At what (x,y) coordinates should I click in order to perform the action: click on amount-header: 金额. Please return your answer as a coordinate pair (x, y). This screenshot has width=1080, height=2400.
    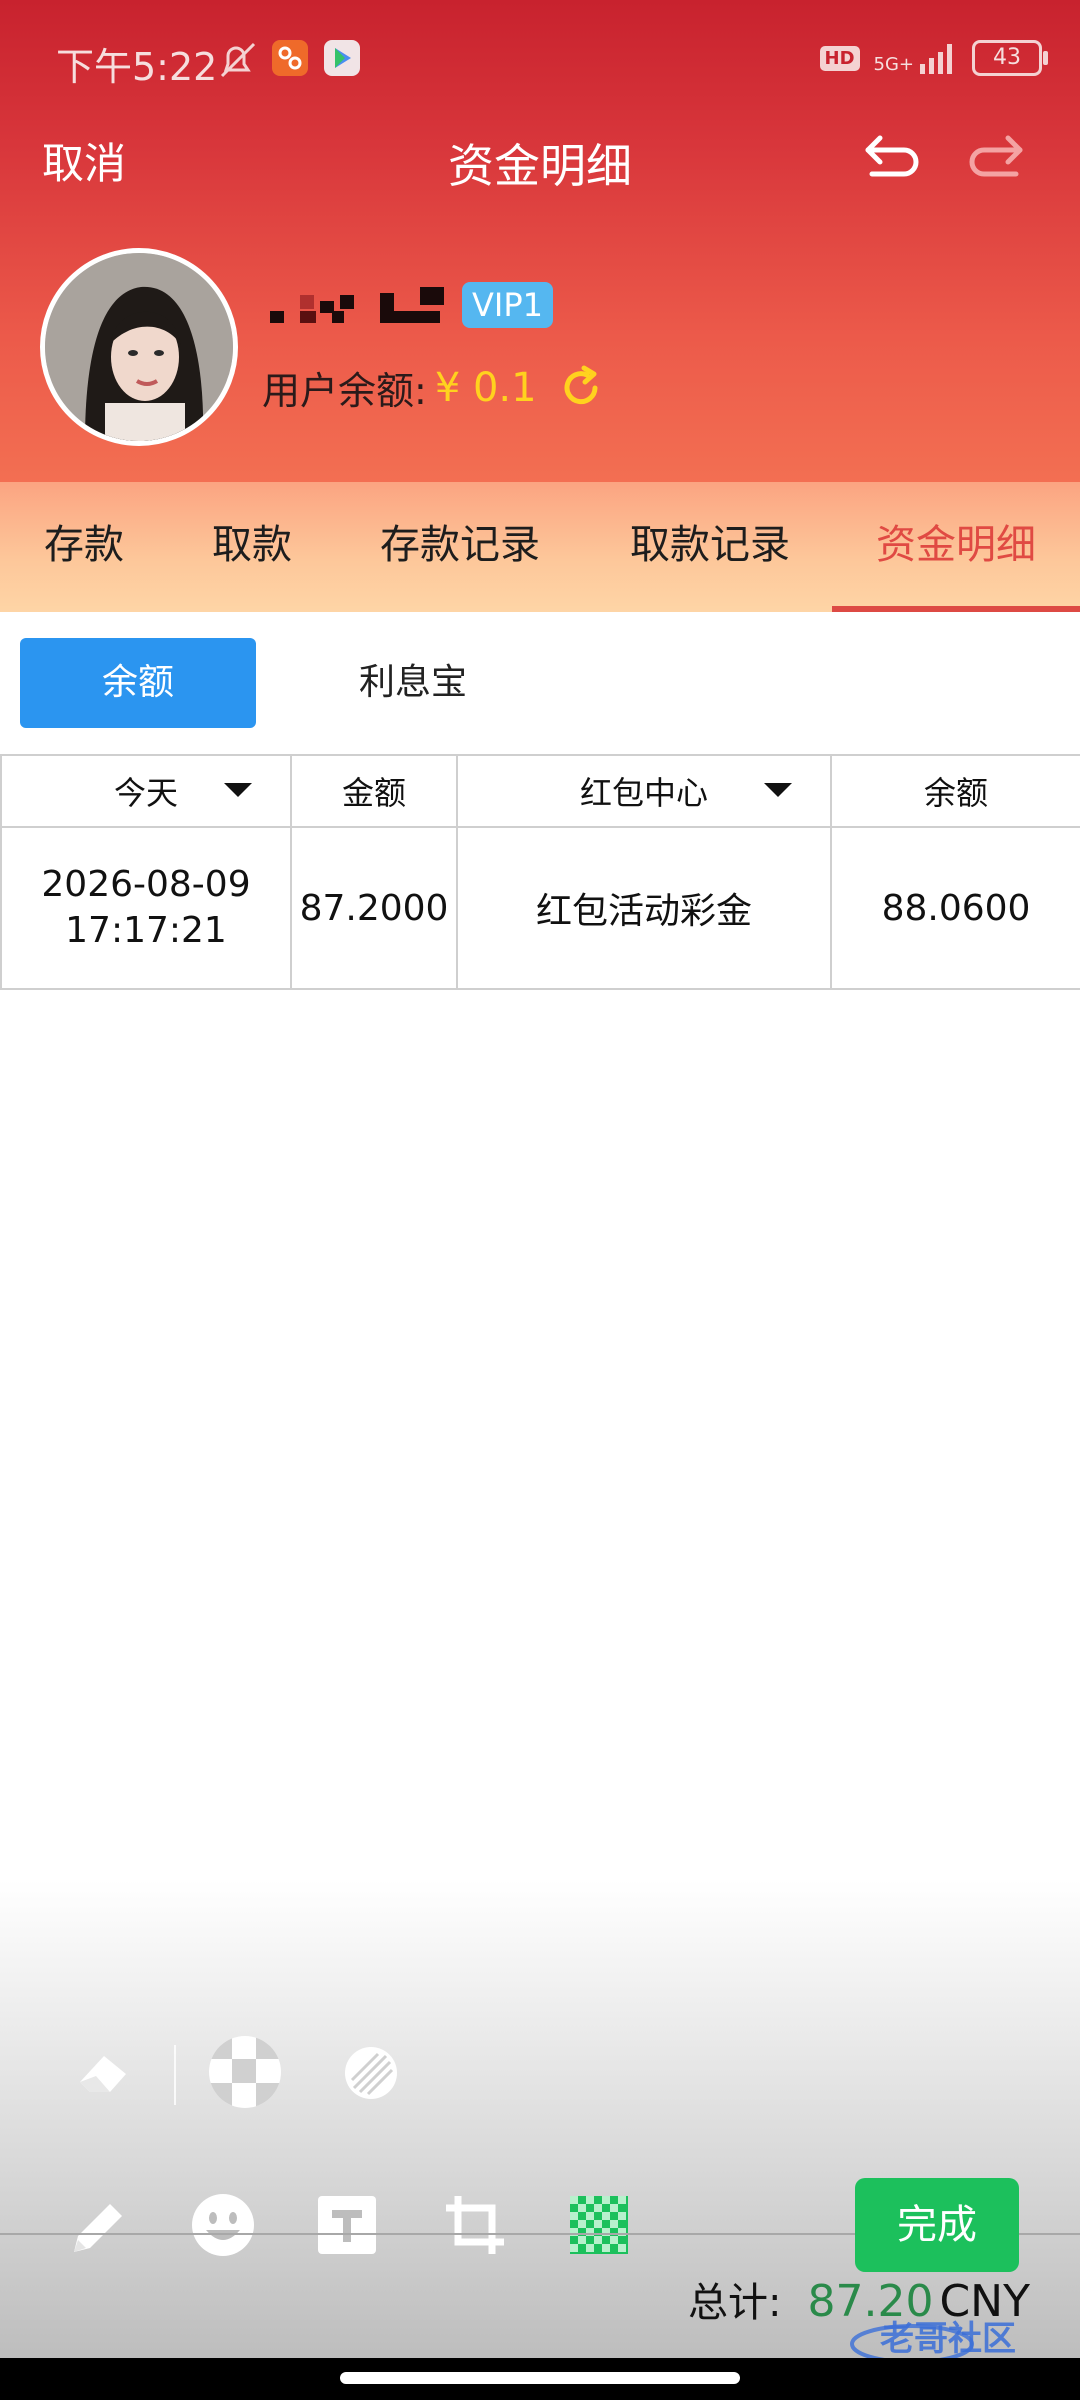
    Looking at the image, I should click on (374, 791).